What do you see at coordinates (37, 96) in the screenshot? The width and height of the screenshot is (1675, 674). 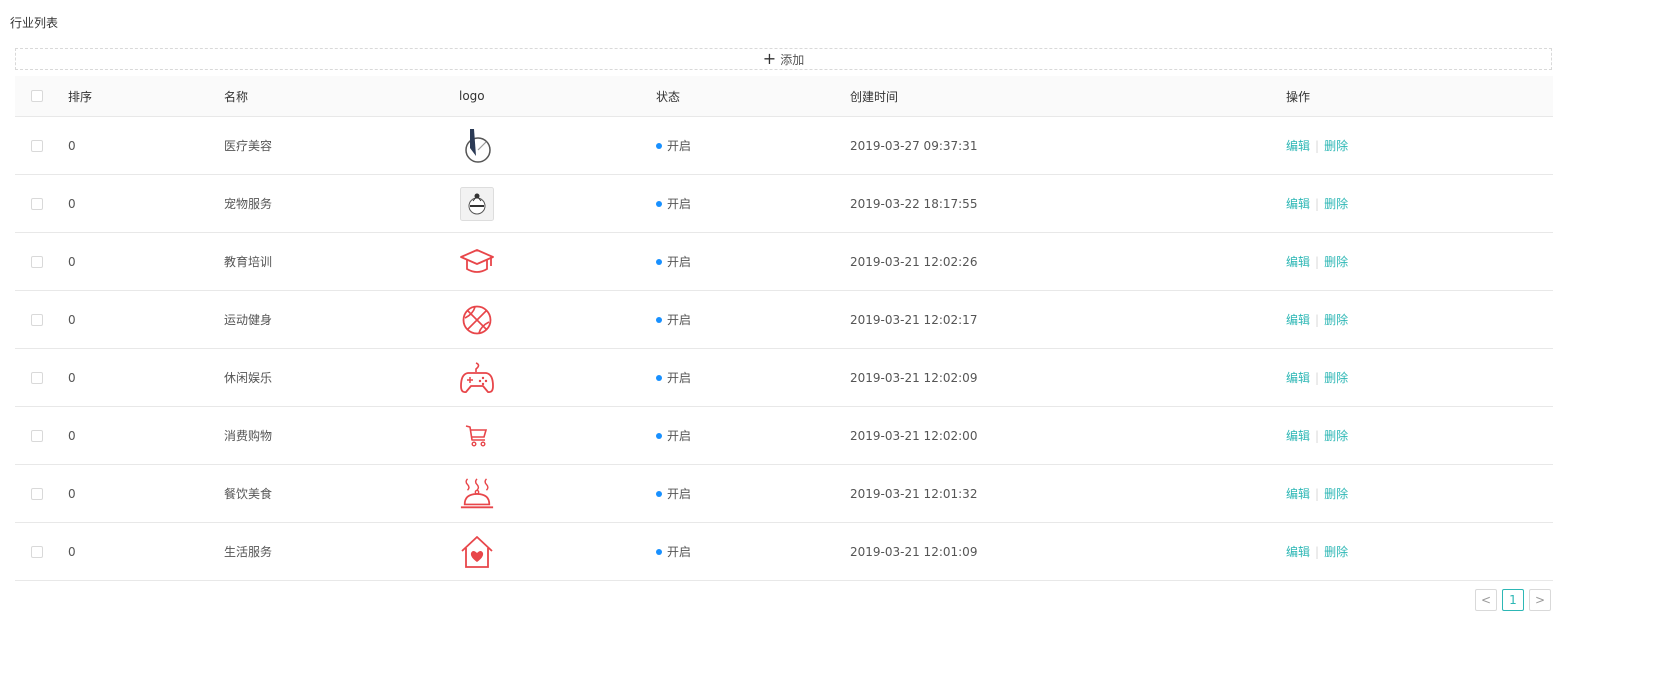 I see `select-all-checkbox` at bounding box center [37, 96].